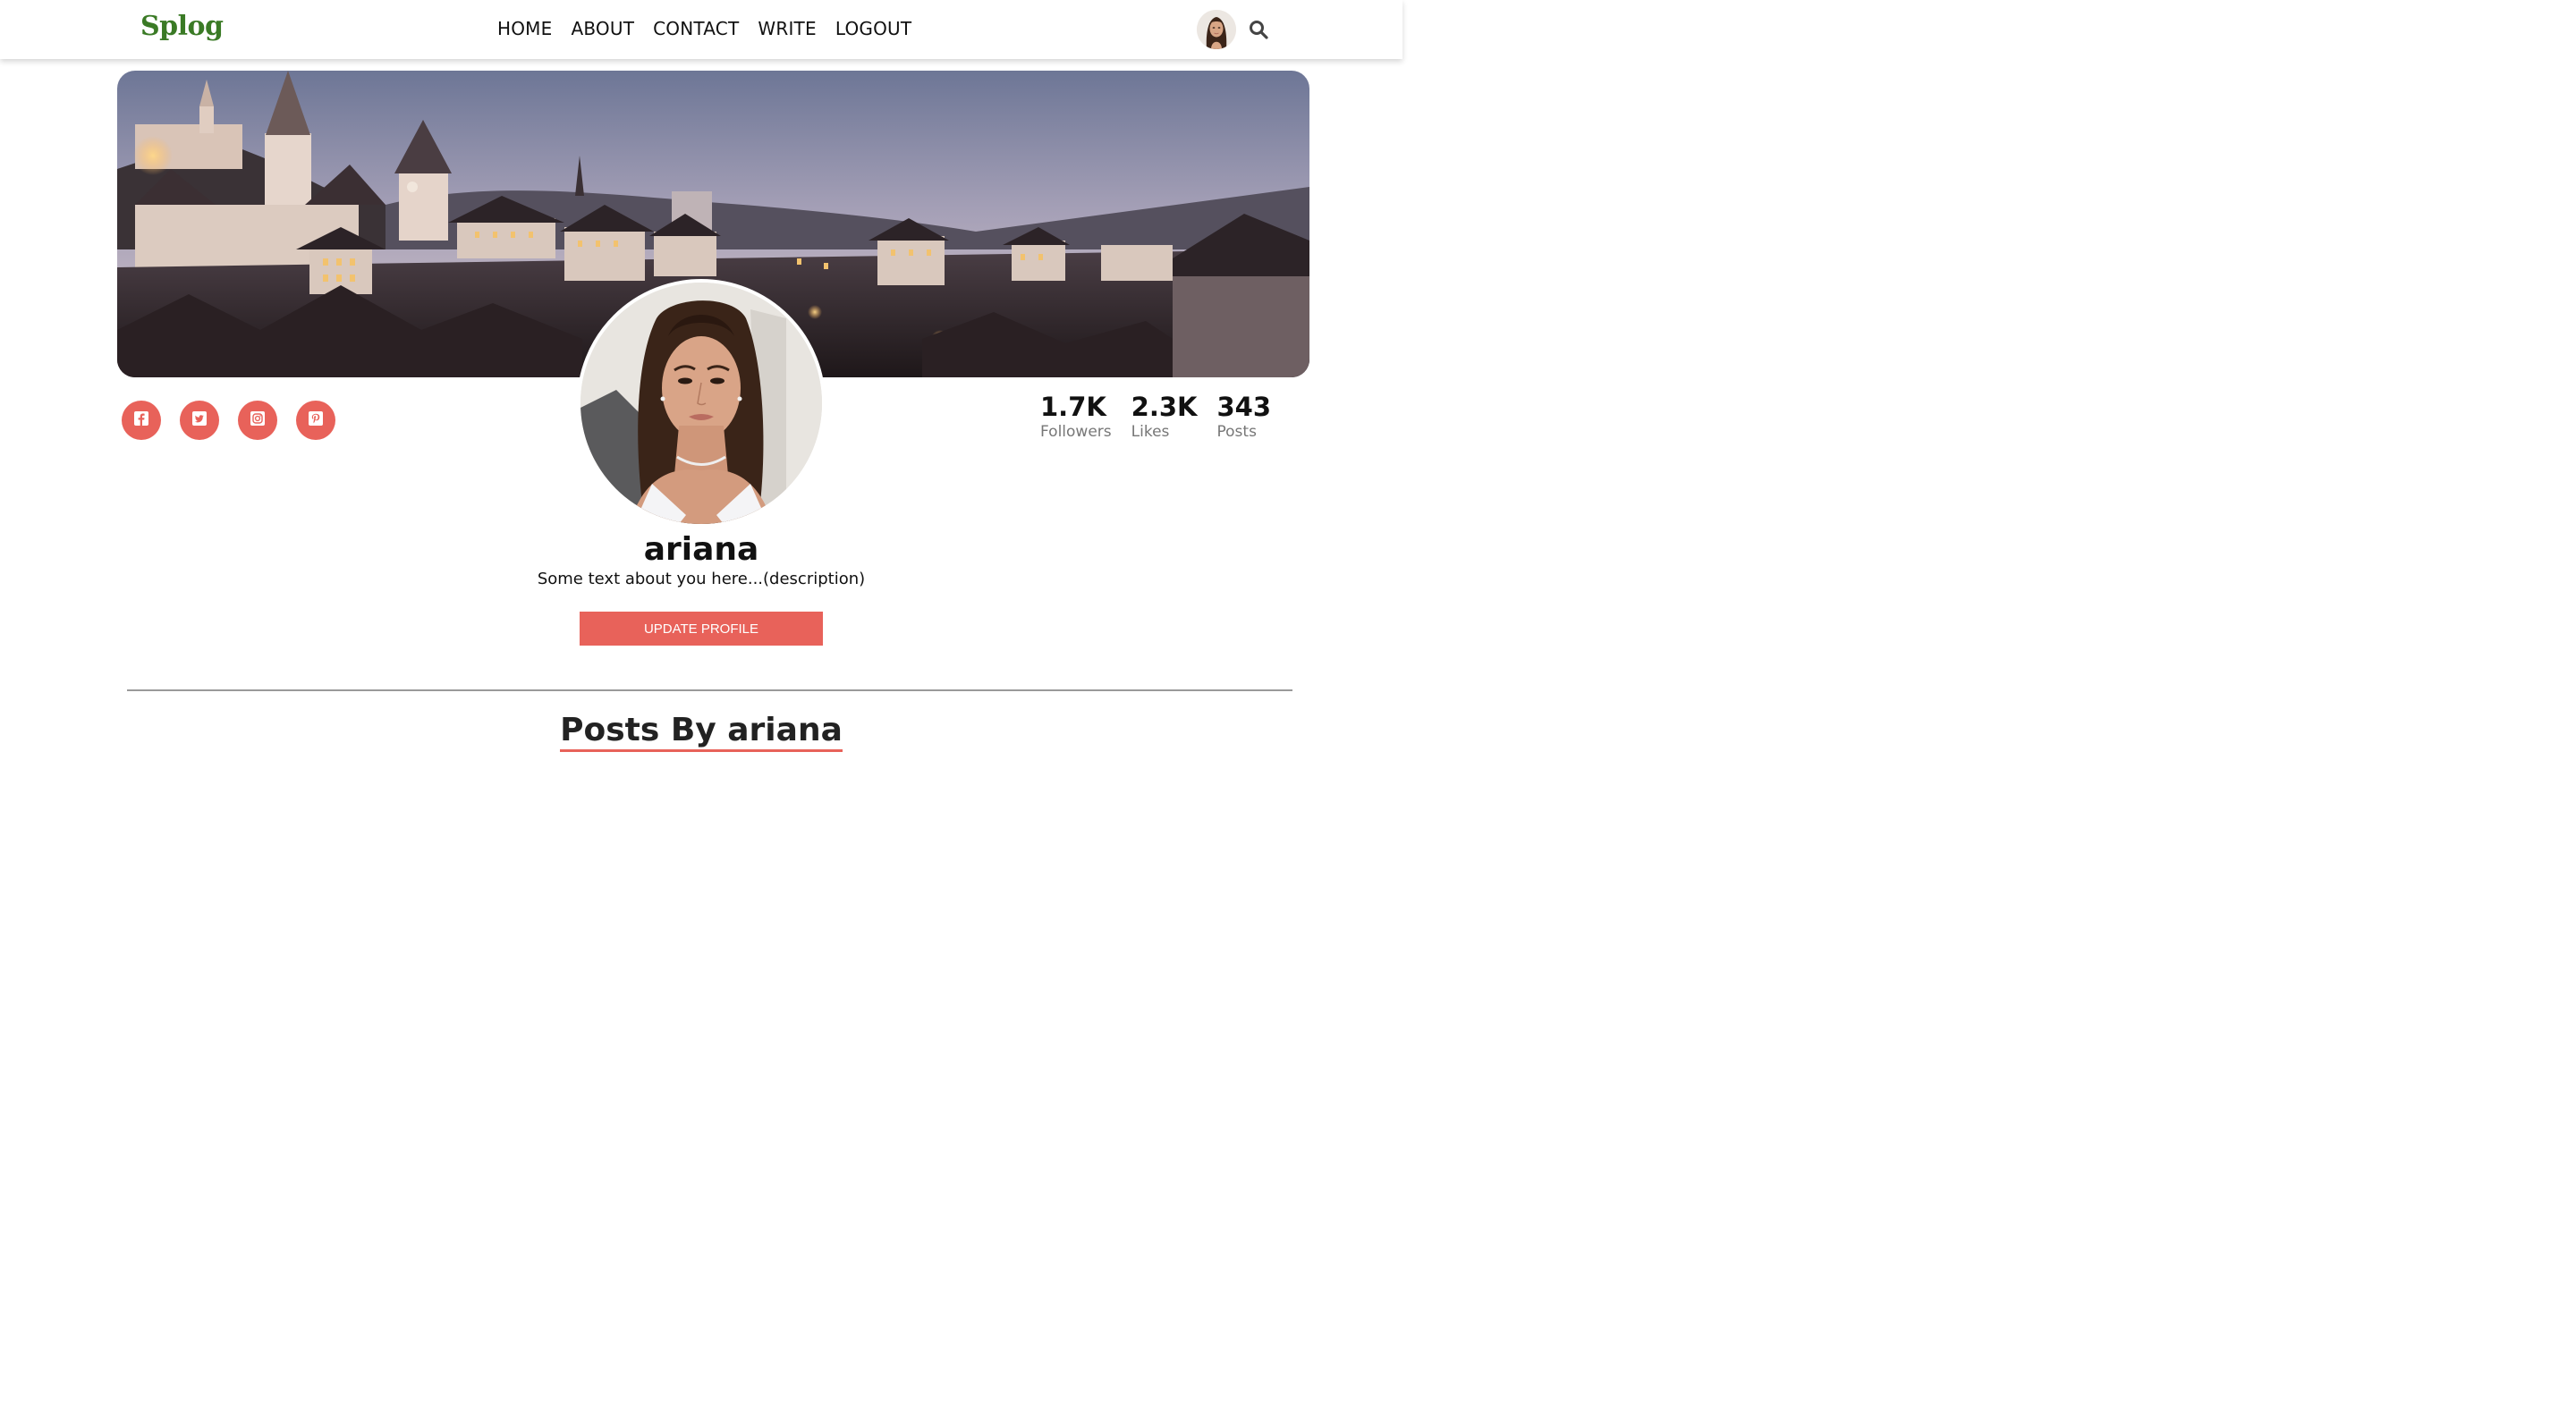  Describe the element at coordinates (524, 28) in the screenshot. I see `nav-item-home: HOME` at that location.